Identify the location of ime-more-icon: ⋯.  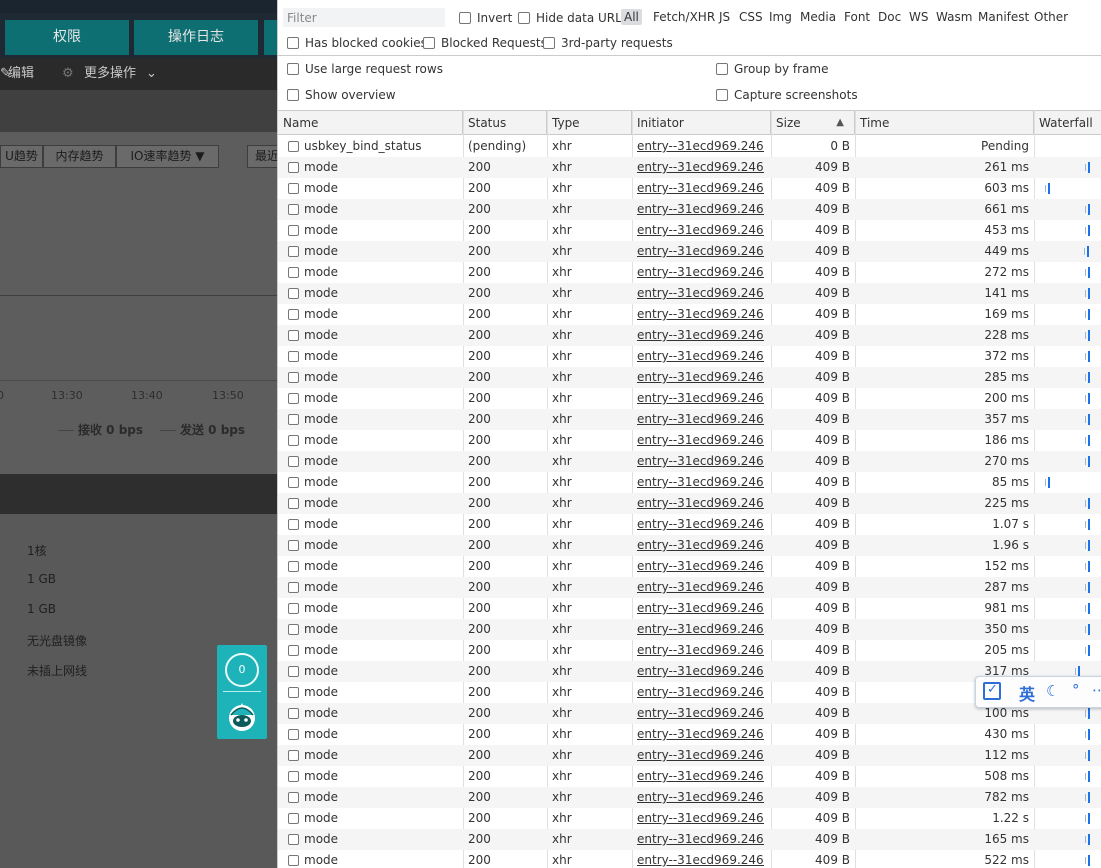
(1096, 690).